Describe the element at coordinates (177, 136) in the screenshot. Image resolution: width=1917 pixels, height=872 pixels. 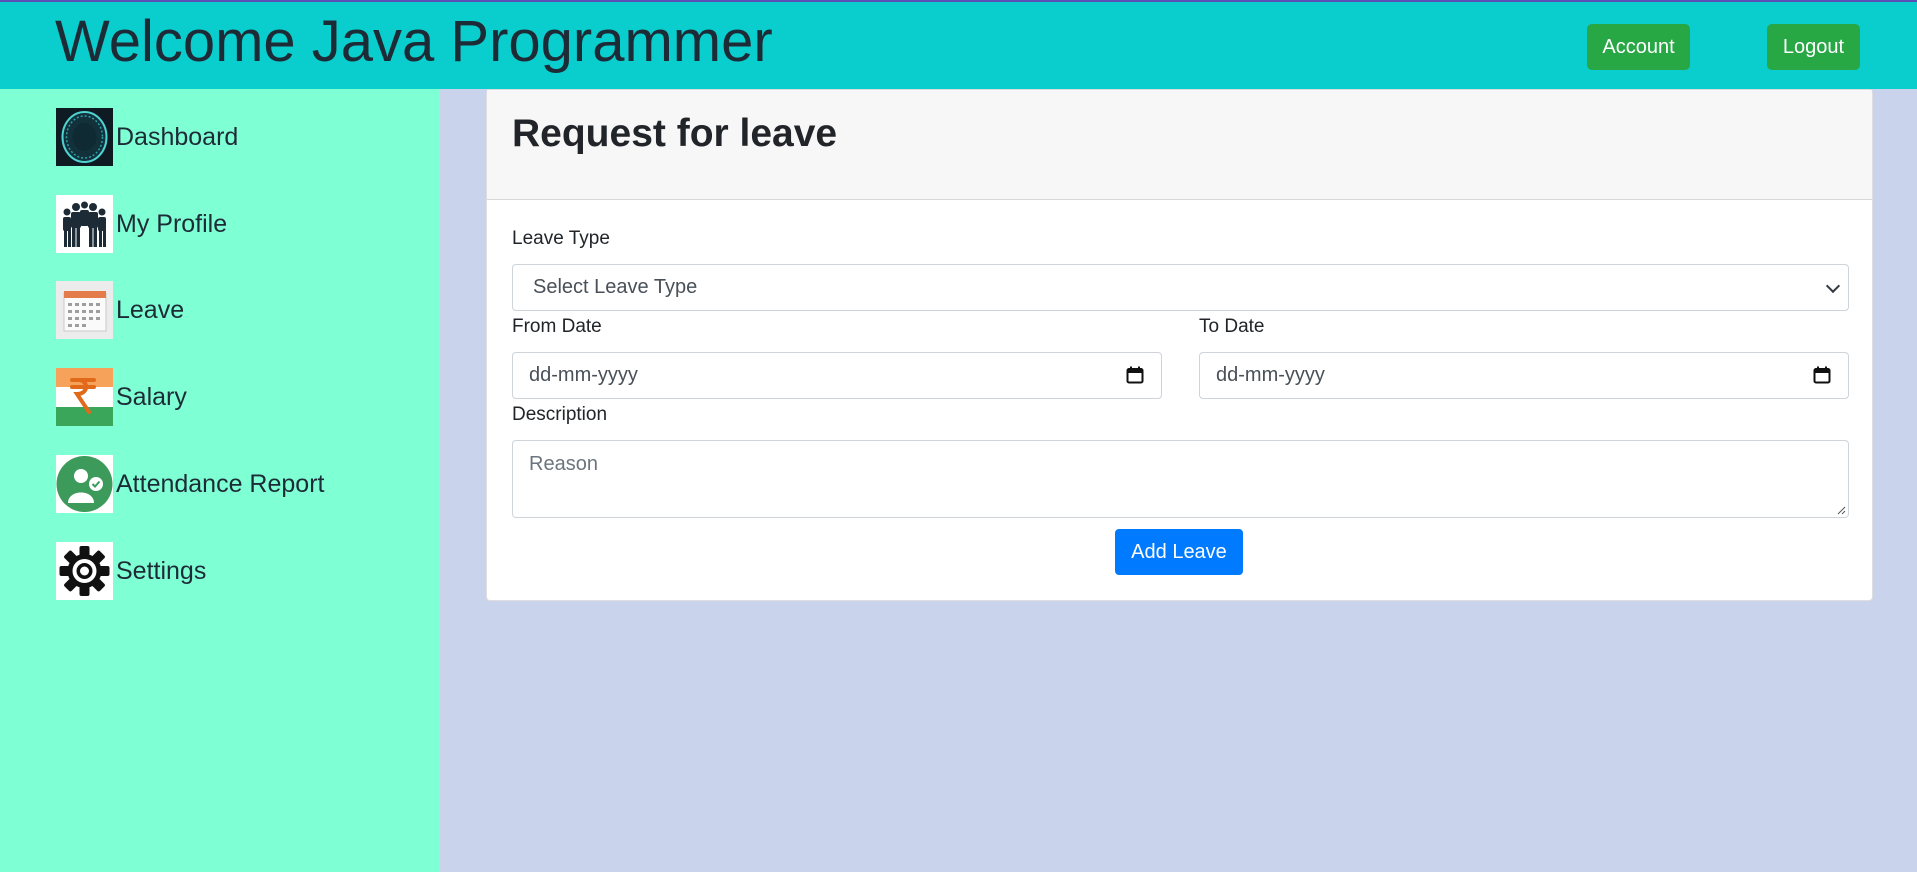
I see `sidebar-item-label: Dashboard` at that location.